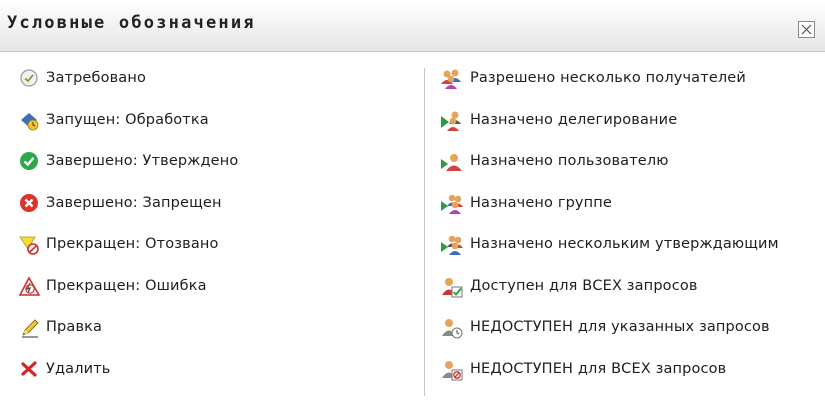  I want to click on close-icon, so click(806, 29).